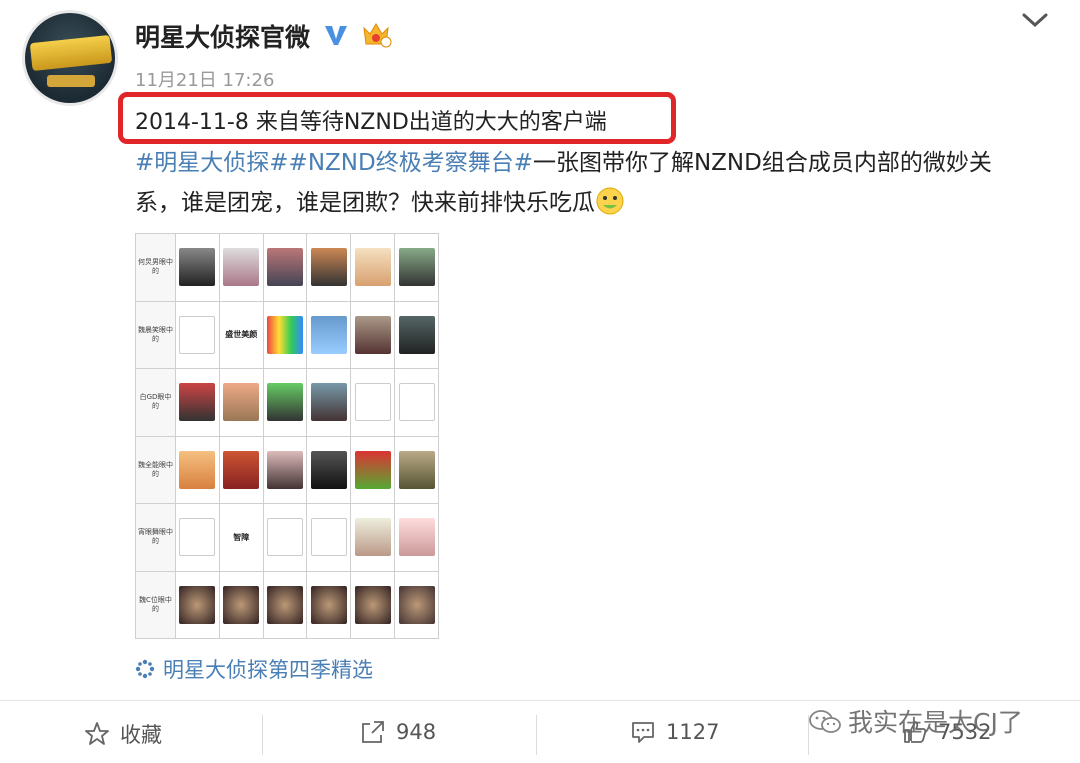 This screenshot has width=1080, height=763. What do you see at coordinates (155, 267) in the screenshot?
I see `grid-row-label: 何炅男眼中的` at bounding box center [155, 267].